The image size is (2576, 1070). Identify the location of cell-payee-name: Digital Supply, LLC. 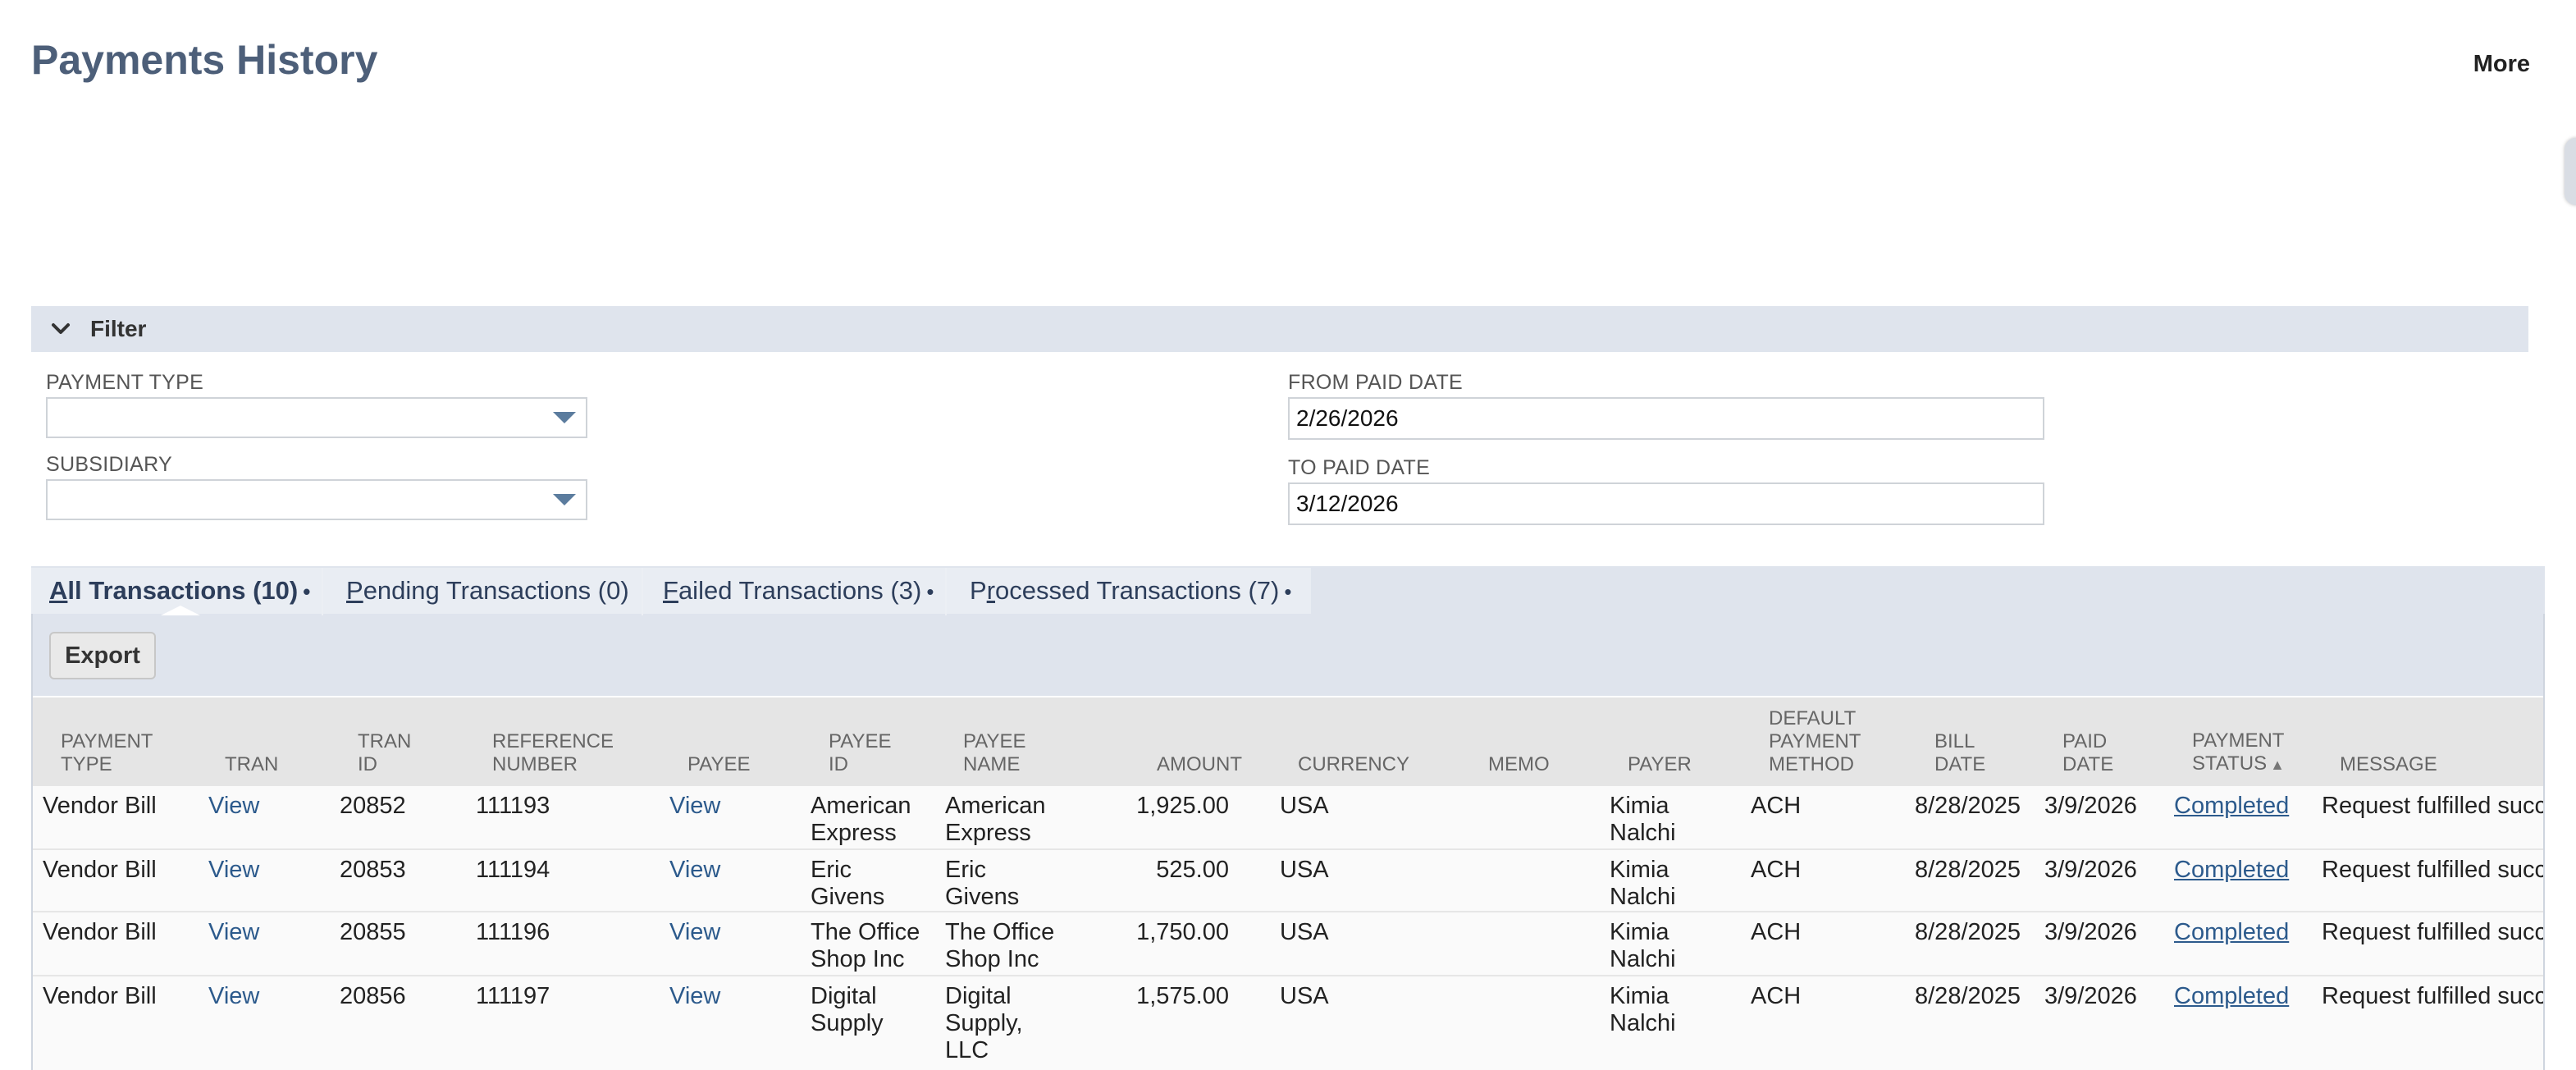
(984, 1023).